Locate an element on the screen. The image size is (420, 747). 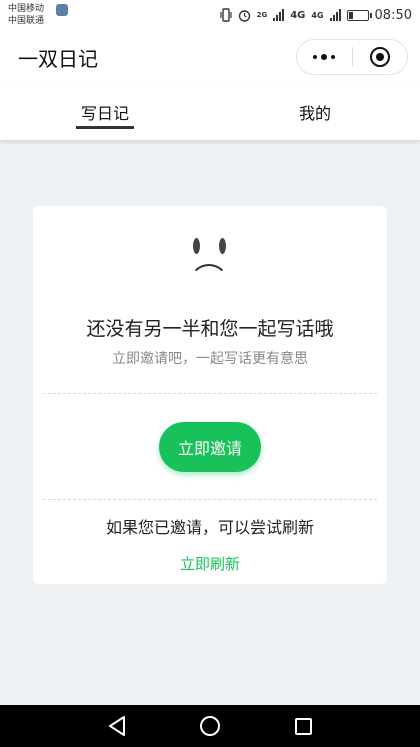
refresh-hint: 如果您已邀请，可以尝试刷新 is located at coordinates (209, 527).